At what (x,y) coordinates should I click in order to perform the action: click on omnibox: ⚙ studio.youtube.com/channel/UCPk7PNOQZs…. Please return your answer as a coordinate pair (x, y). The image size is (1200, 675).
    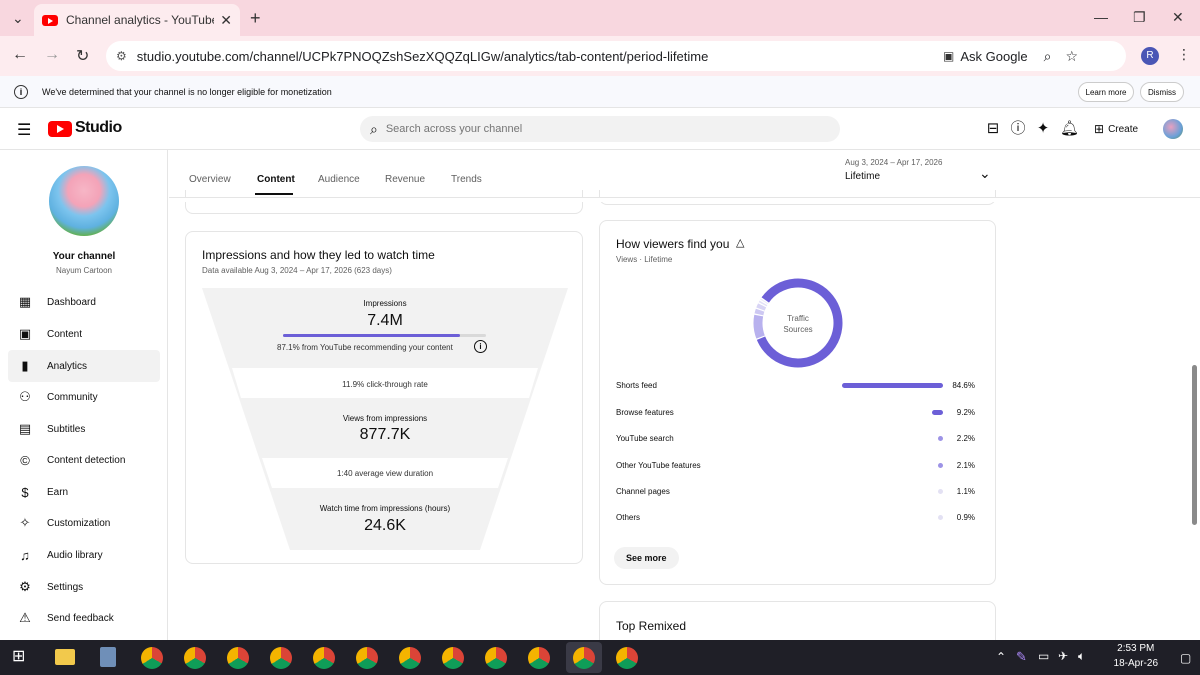
    Looking at the image, I should click on (616, 56).